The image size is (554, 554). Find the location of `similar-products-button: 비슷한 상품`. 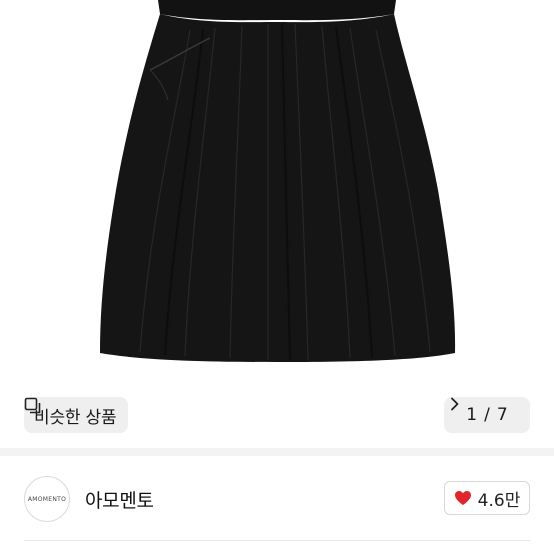

similar-products-button: 비슷한 상품 is located at coordinates (76, 415).